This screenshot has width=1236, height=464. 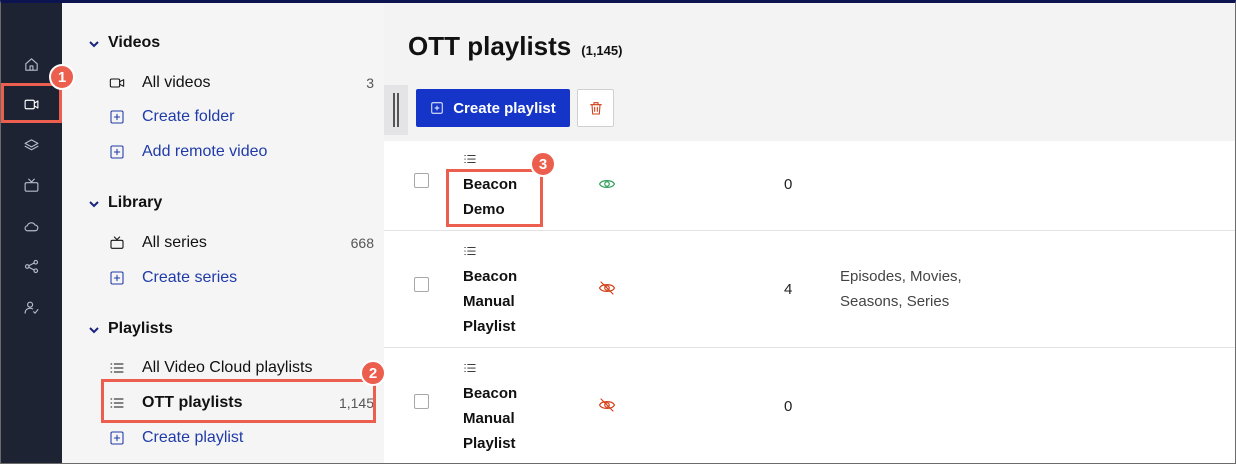 I want to click on rail-users, so click(x=31, y=307).